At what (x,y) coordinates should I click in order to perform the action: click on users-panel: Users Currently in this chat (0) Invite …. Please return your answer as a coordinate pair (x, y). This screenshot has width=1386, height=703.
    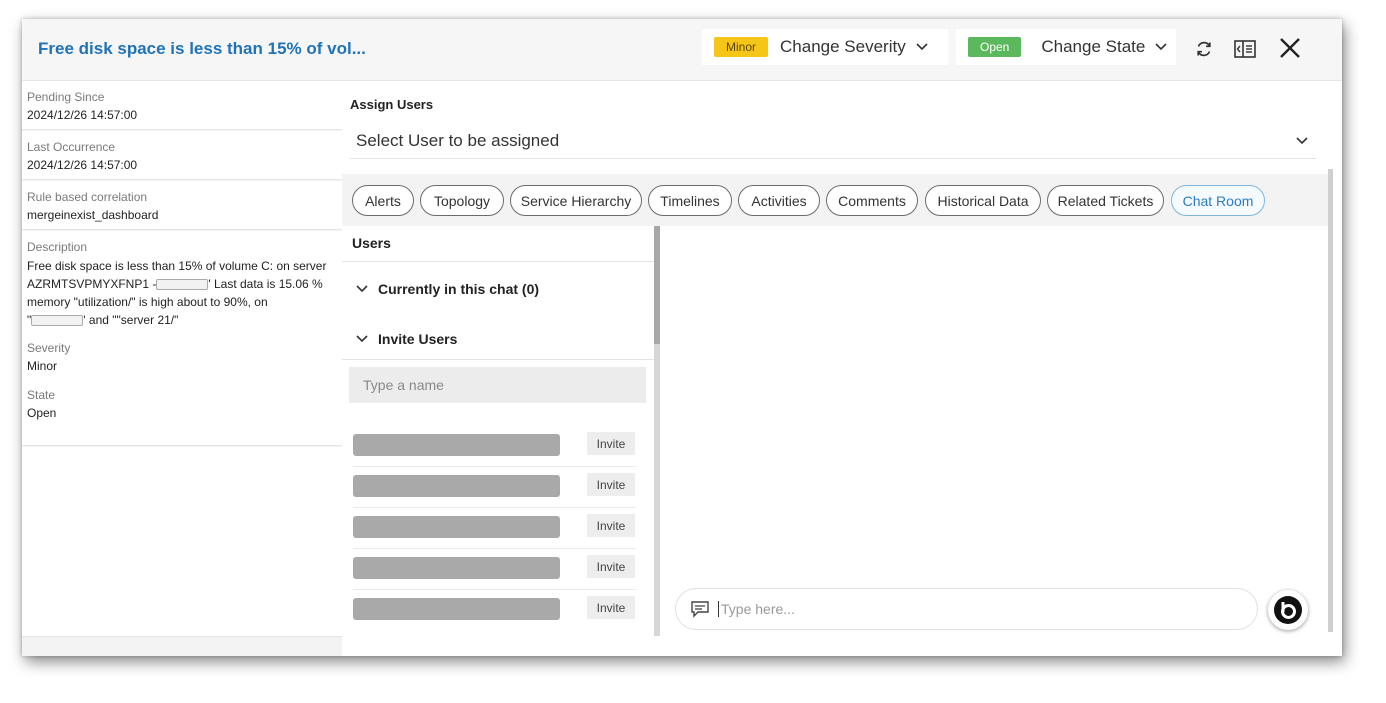
    Looking at the image, I should click on (498, 441).